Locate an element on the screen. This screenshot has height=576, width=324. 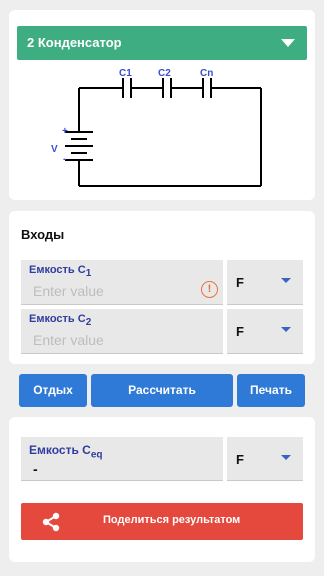
label-minus: - is located at coordinates (64, 159).